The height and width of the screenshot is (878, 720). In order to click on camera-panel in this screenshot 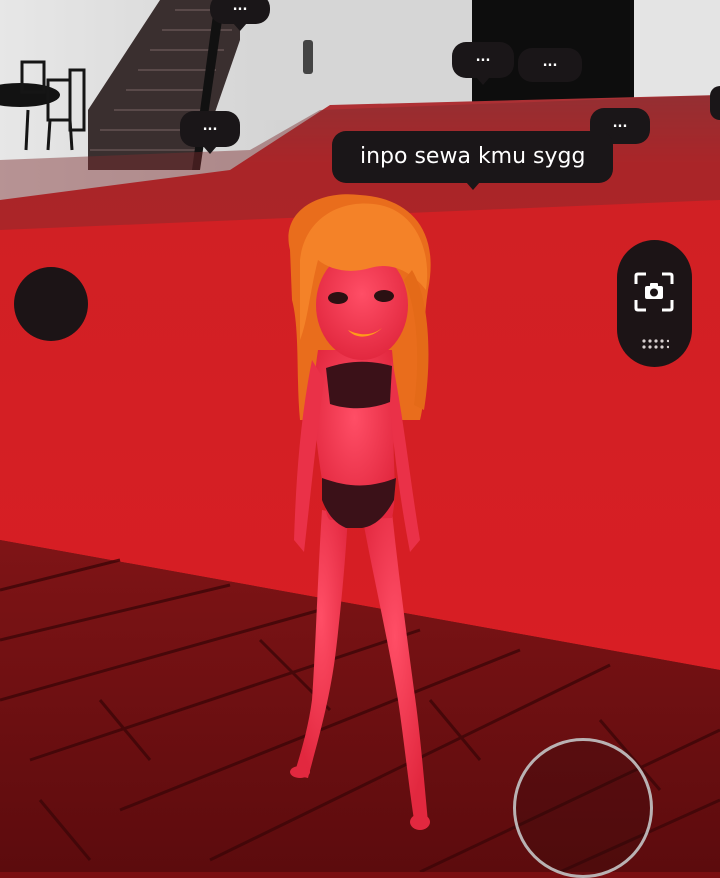, I will do `click(654, 303)`.